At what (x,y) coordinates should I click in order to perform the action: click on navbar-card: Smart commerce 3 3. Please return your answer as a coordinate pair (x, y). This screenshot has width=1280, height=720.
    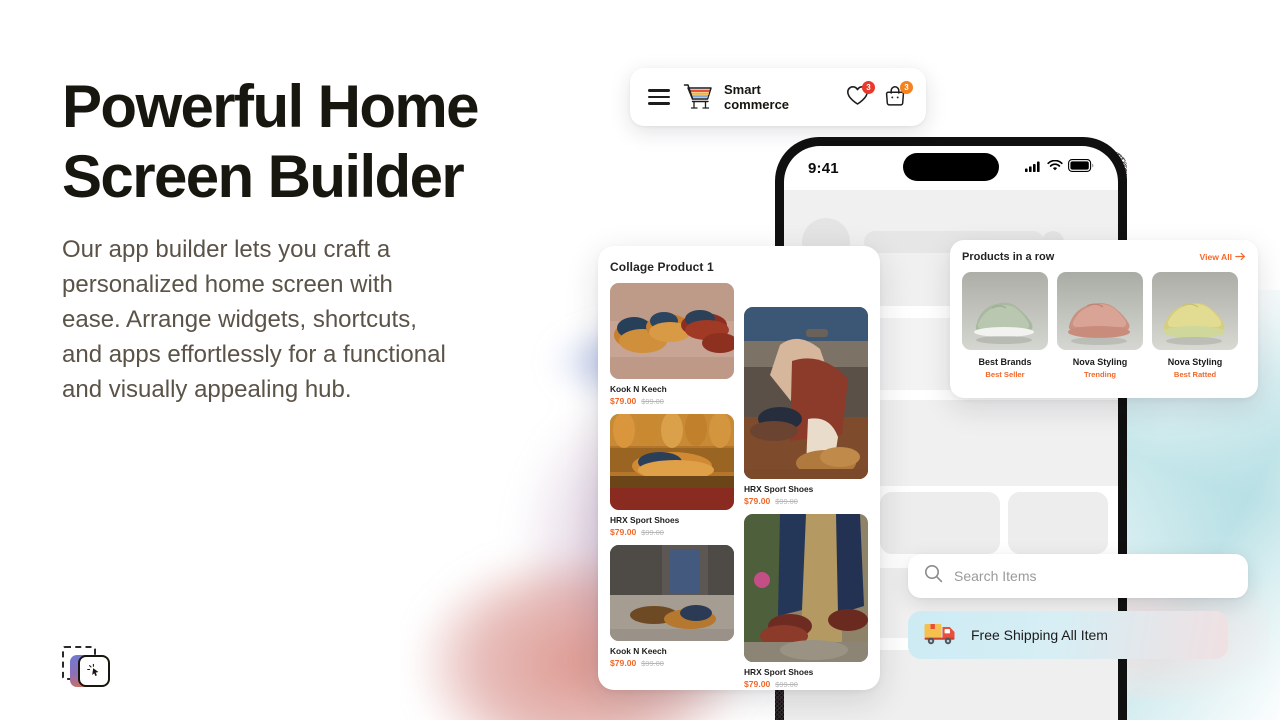
    Looking at the image, I should click on (778, 97).